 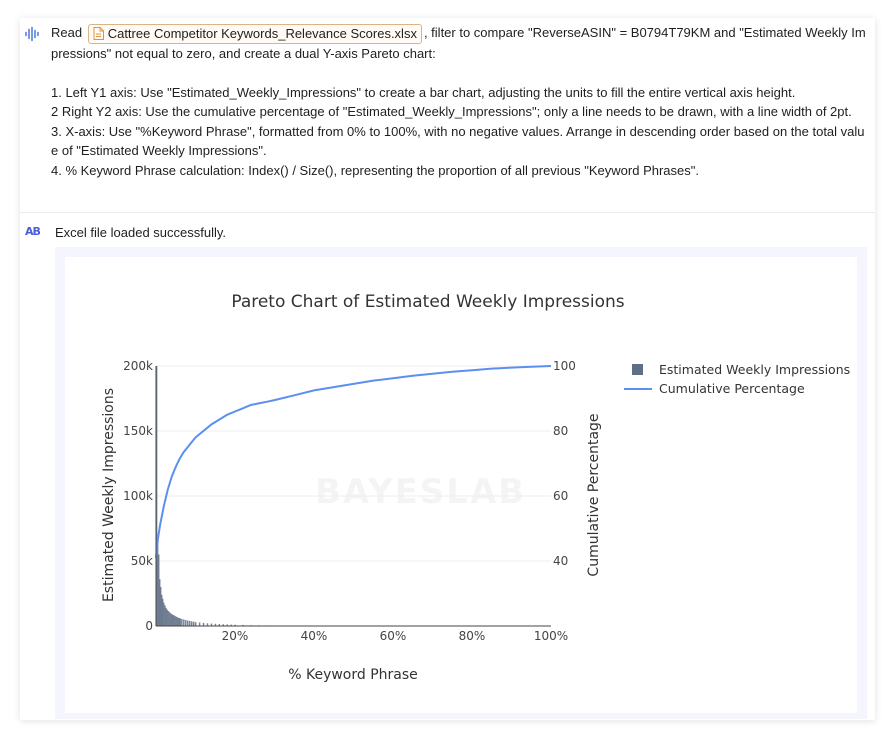 I want to click on read-word: Read, so click(x=67, y=32).